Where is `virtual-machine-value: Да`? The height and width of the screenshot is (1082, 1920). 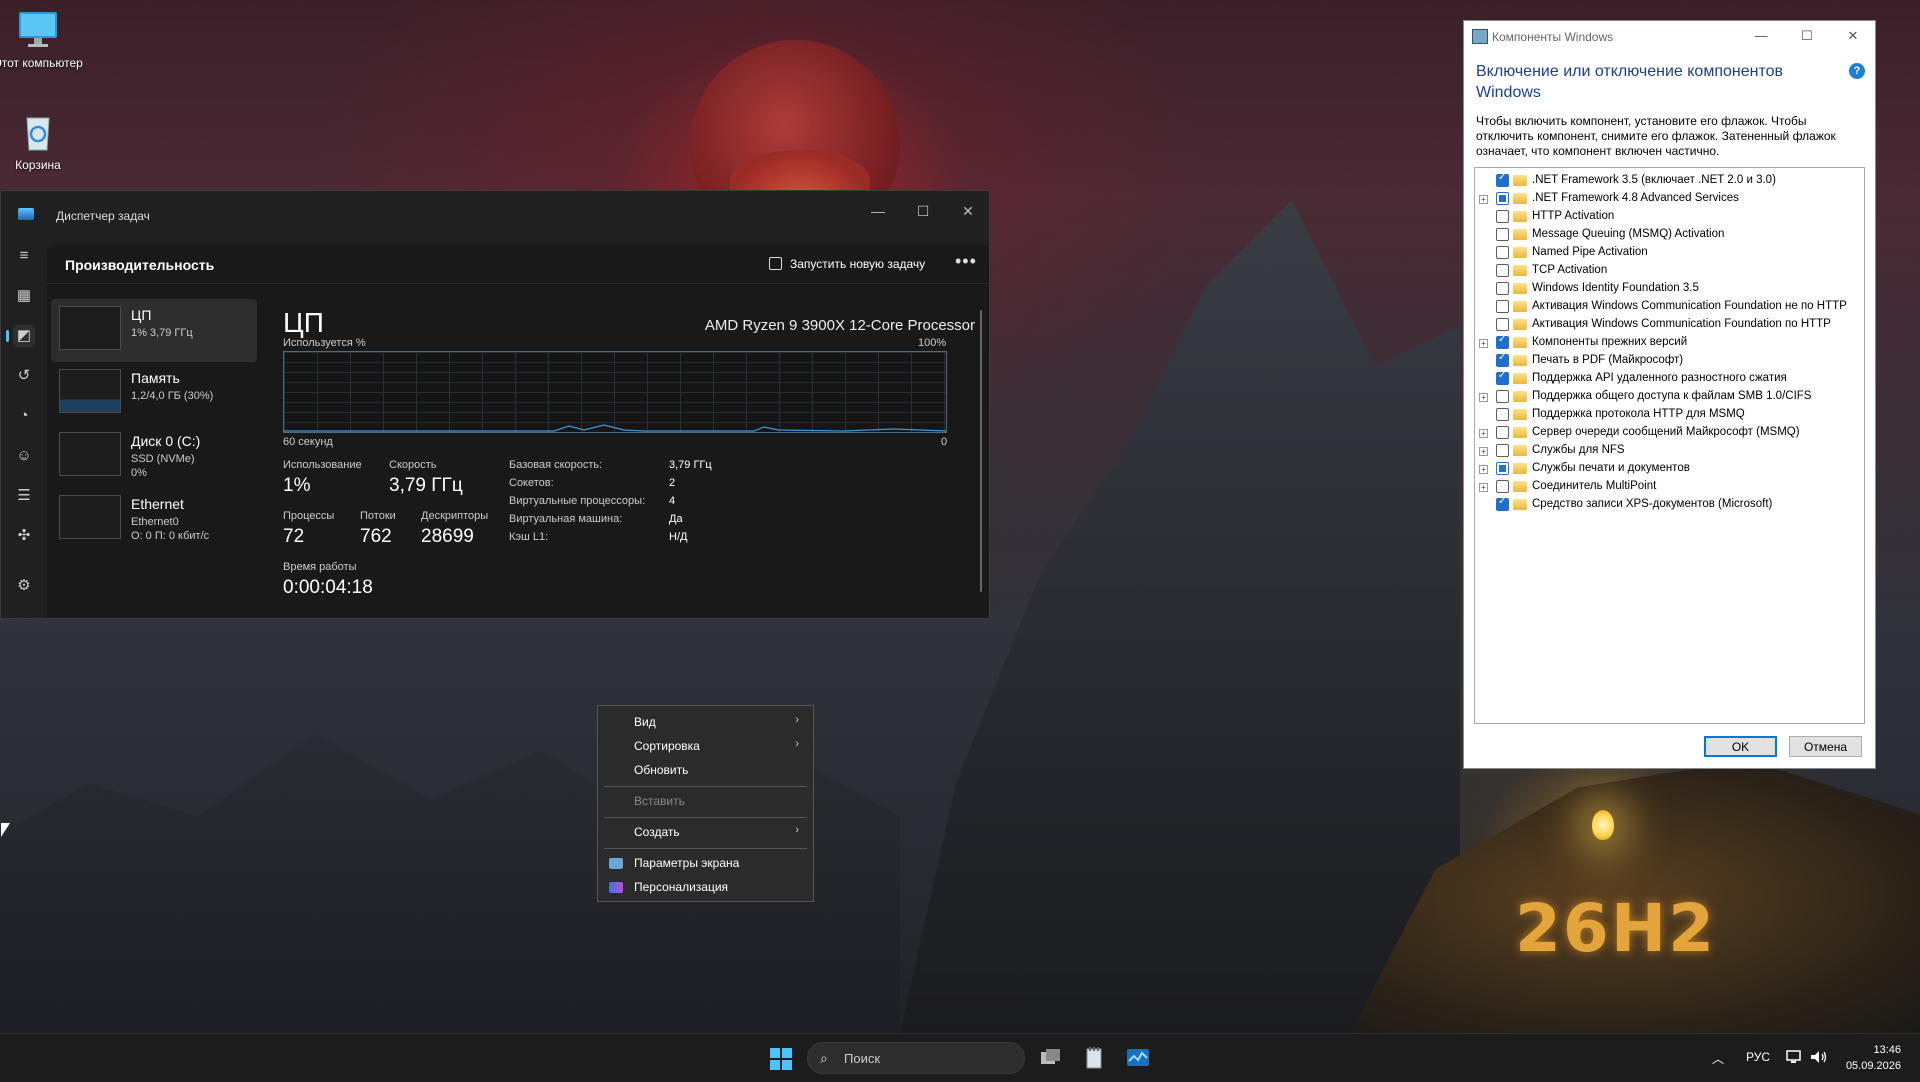 virtual-machine-value: Да is located at coordinates (676, 519).